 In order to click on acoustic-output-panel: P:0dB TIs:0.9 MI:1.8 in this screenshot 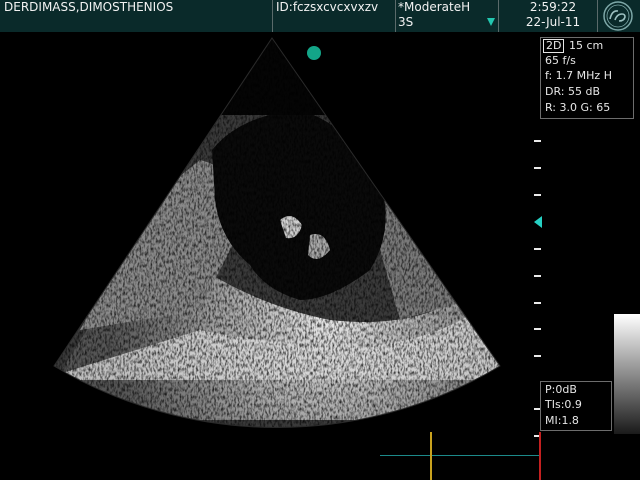, I will do `click(576, 406)`.